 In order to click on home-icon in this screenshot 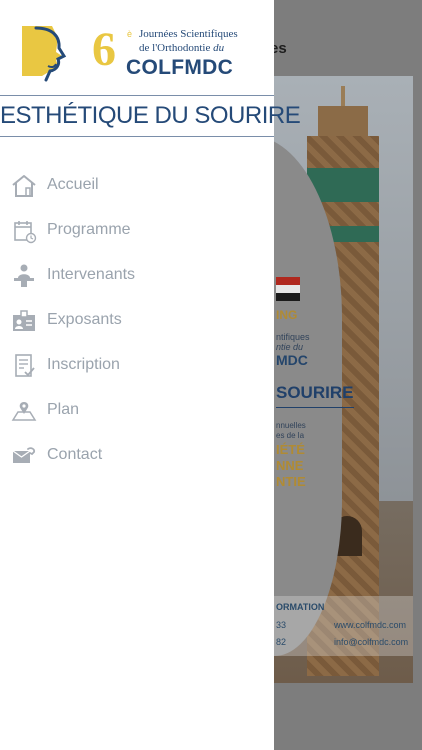, I will do `click(24, 186)`.